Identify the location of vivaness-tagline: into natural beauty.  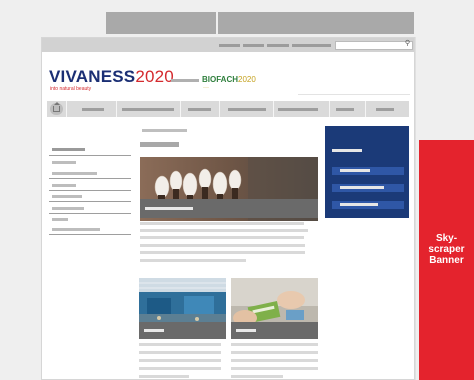
(71, 89).